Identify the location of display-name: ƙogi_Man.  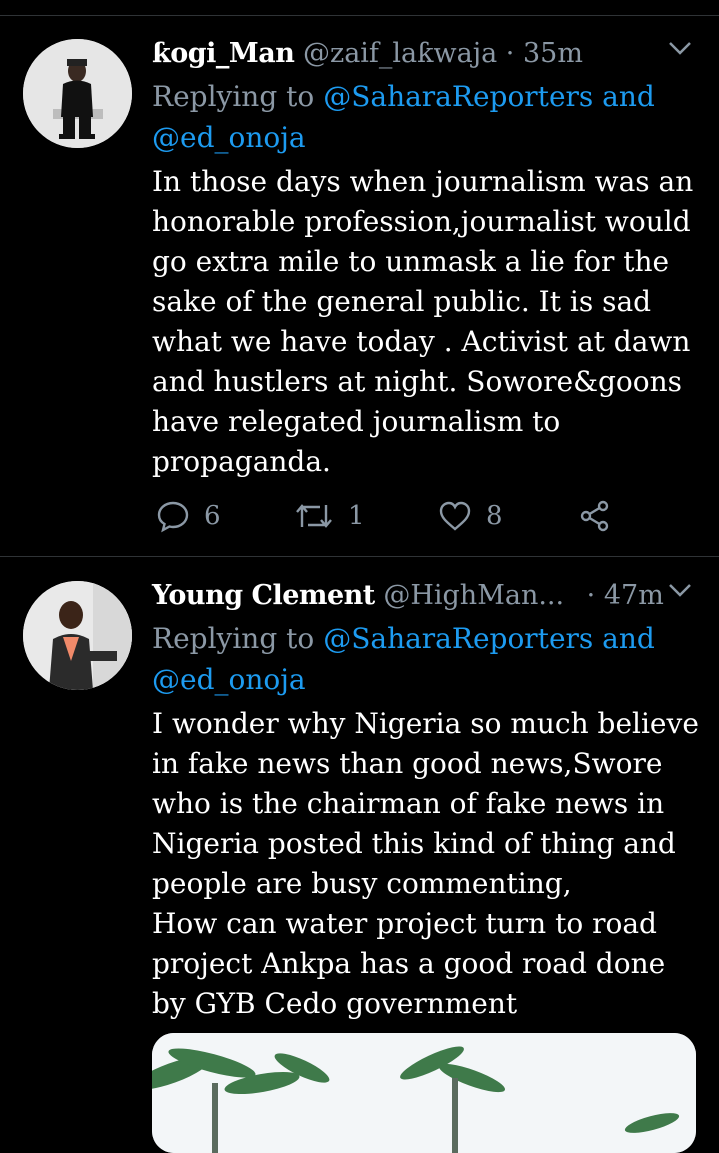
(223, 53).